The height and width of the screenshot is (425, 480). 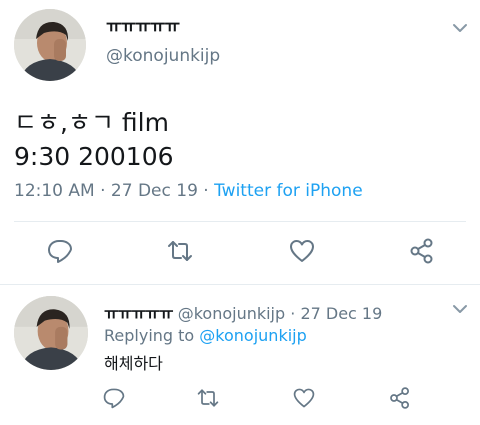 I want to click on tweet-time: 12:10 AM, so click(x=54, y=191).